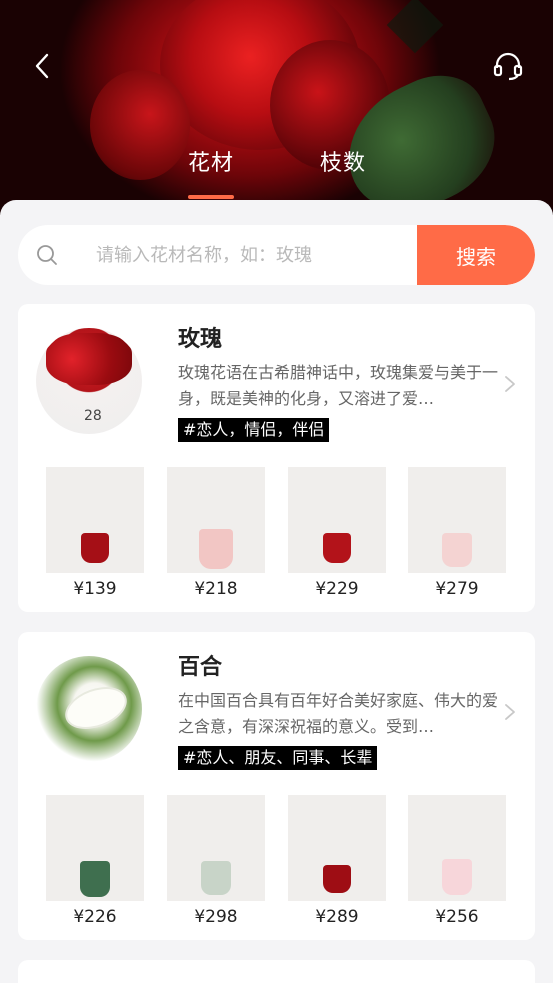  I want to click on product-item: ¥279, so click(457, 533).